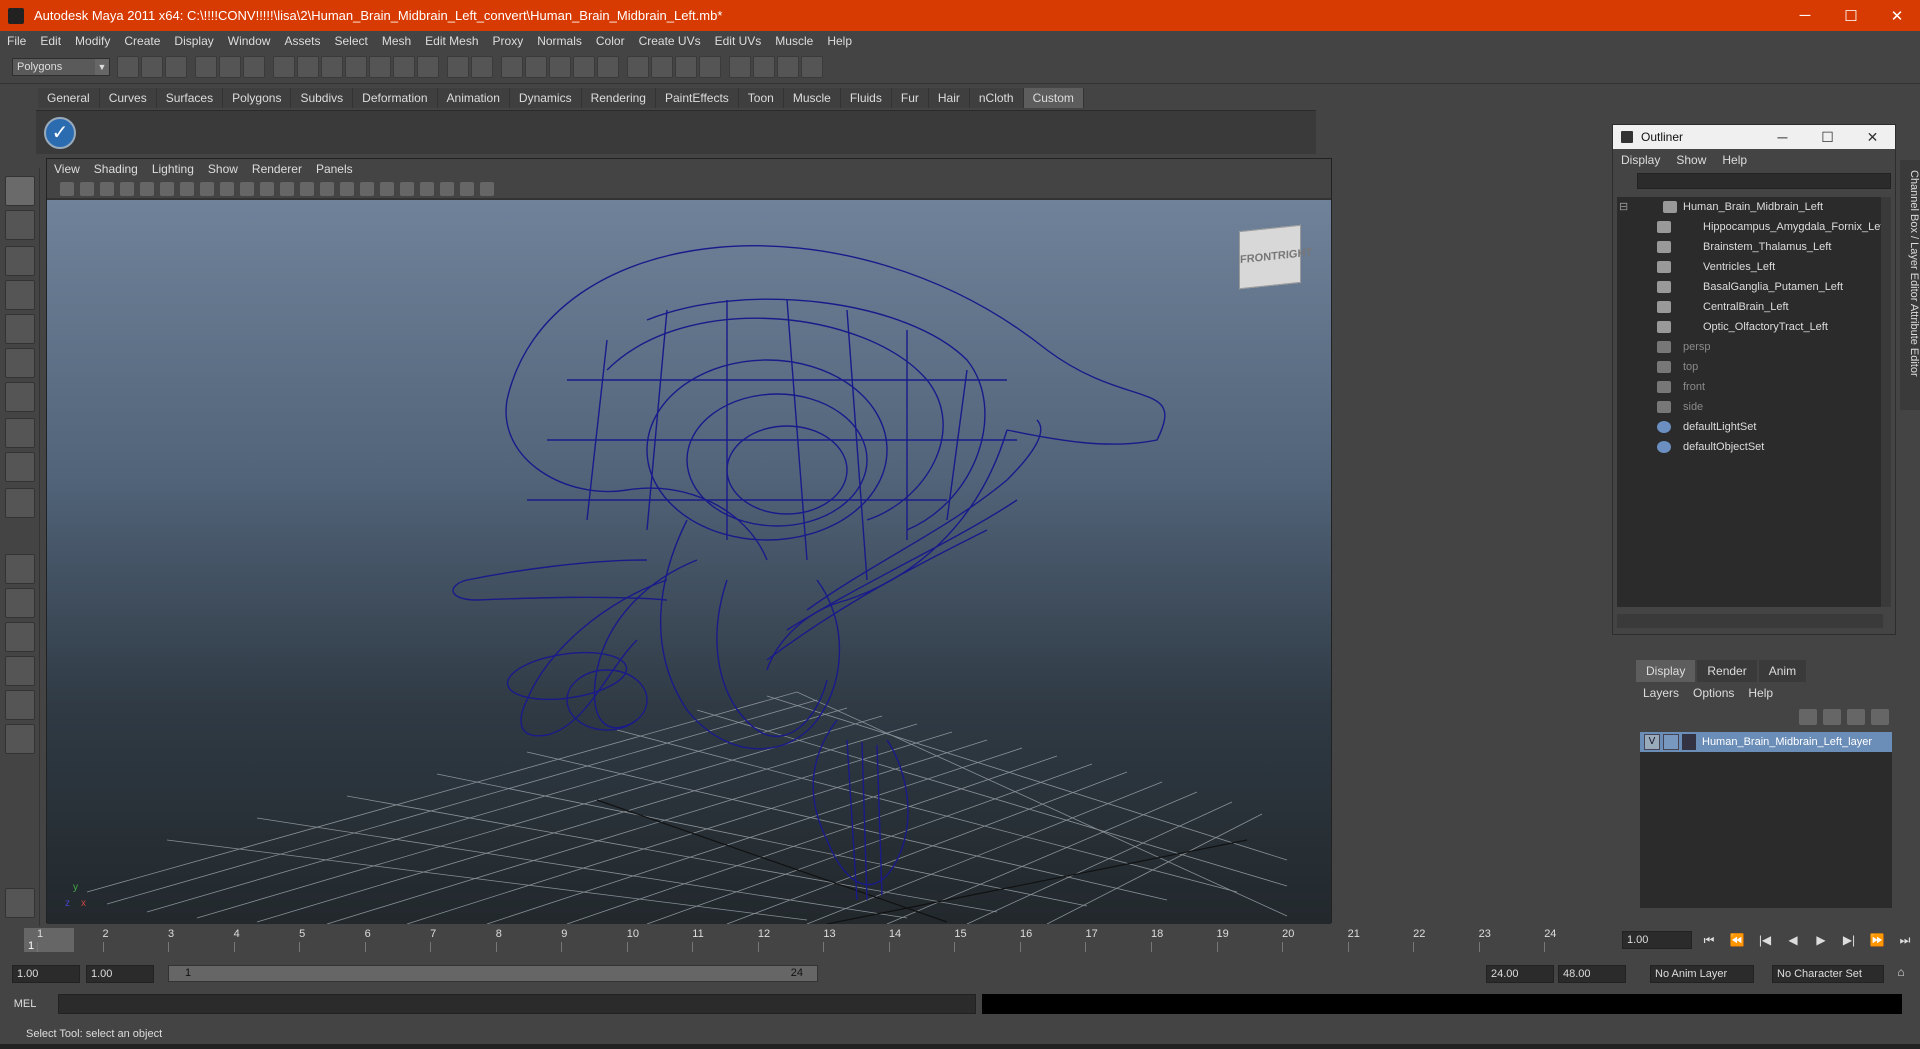 The width and height of the screenshot is (1920, 1049). What do you see at coordinates (20, 295) in the screenshot?
I see `move-tool-icon` at bounding box center [20, 295].